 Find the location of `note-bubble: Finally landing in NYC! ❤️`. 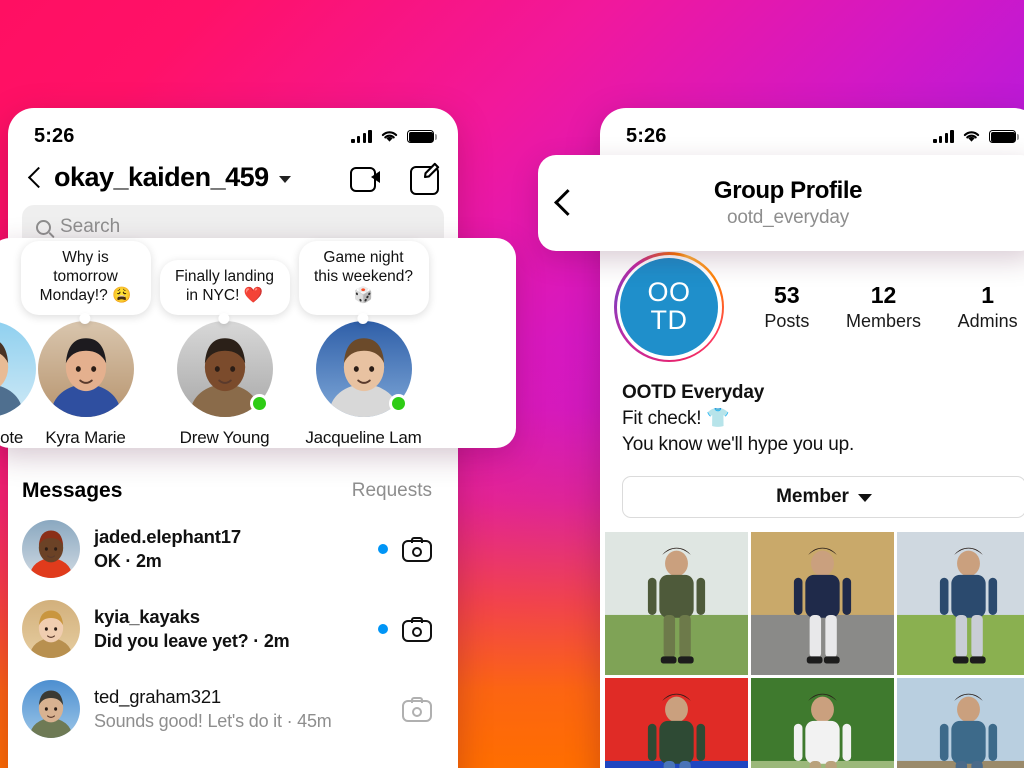

note-bubble: Finally landing in NYC! ❤️ is located at coordinates (224, 287).